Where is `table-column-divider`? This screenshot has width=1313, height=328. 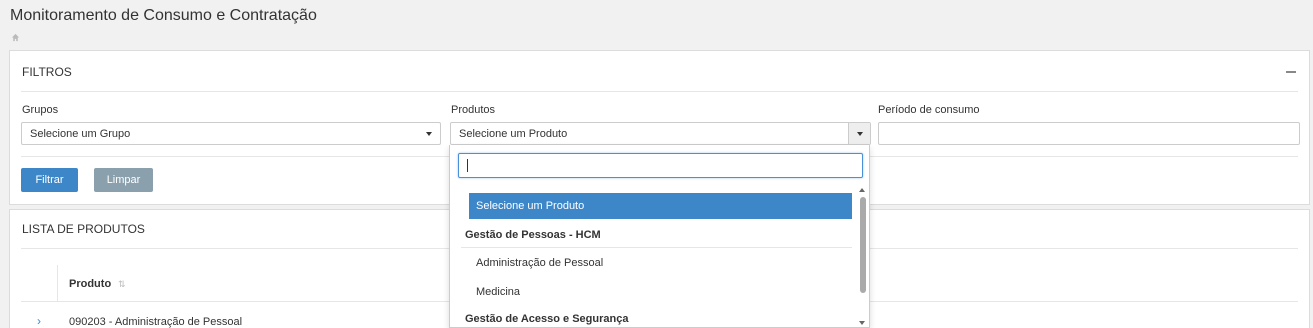 table-column-divider is located at coordinates (57, 283).